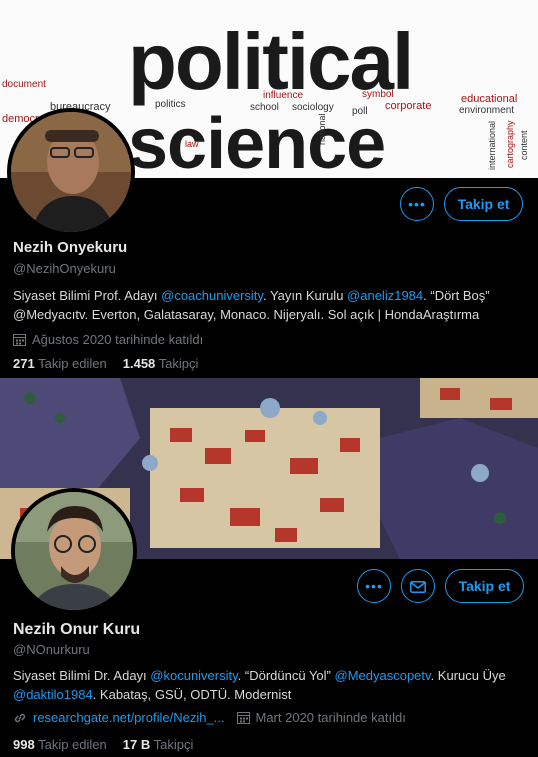 This screenshot has height=757, width=538. Describe the element at coordinates (510, 144) in the screenshot. I see `banner-word: cartography` at that location.